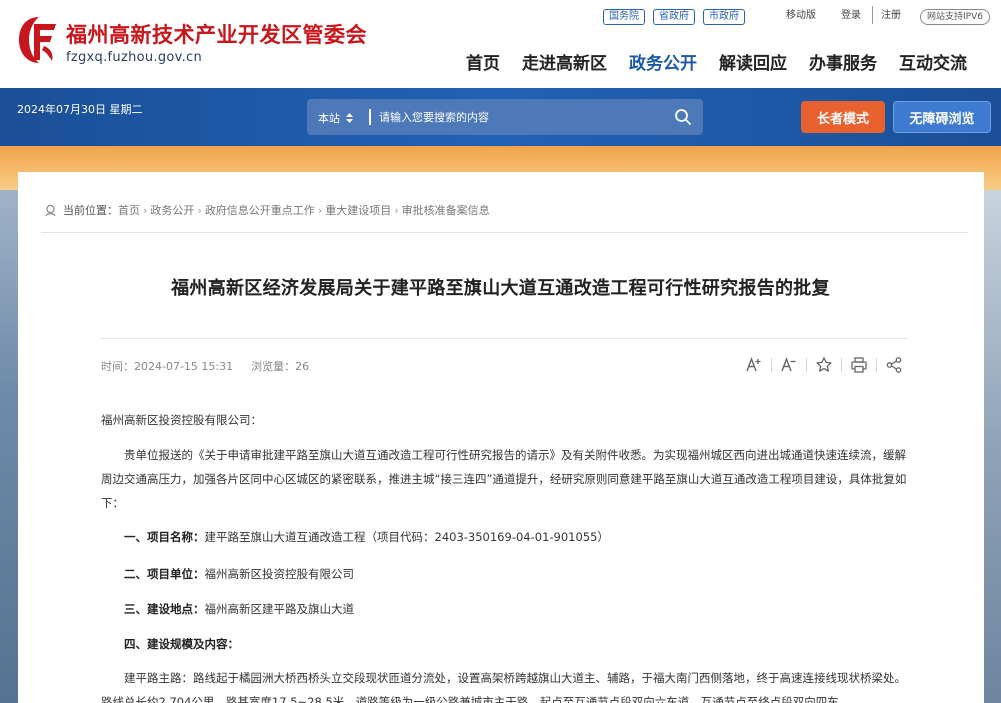 The height and width of the screenshot is (703, 1001). Describe the element at coordinates (724, 17) in the screenshot. I see `link-city-gov: 市政府` at that location.